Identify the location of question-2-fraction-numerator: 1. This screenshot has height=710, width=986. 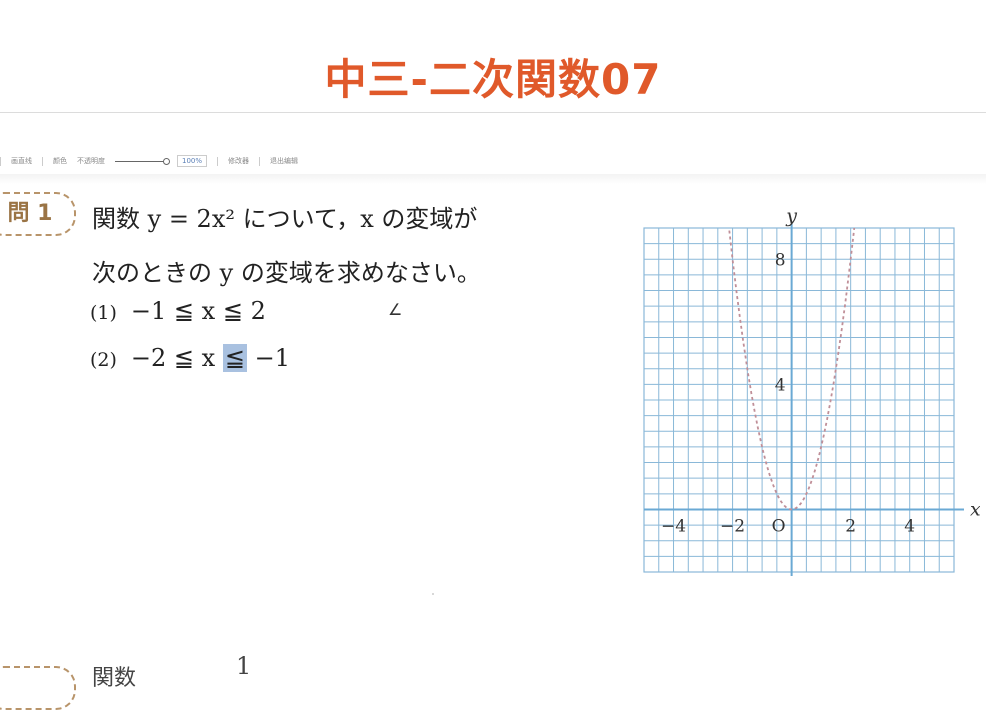
(244, 666).